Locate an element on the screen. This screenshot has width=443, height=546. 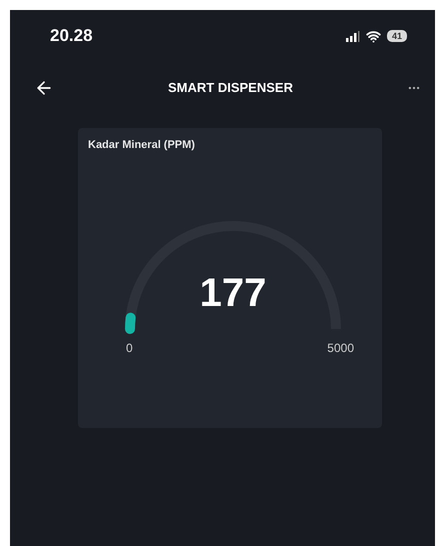
card-title: Kadar Mineral (PPM) is located at coordinates (142, 145).